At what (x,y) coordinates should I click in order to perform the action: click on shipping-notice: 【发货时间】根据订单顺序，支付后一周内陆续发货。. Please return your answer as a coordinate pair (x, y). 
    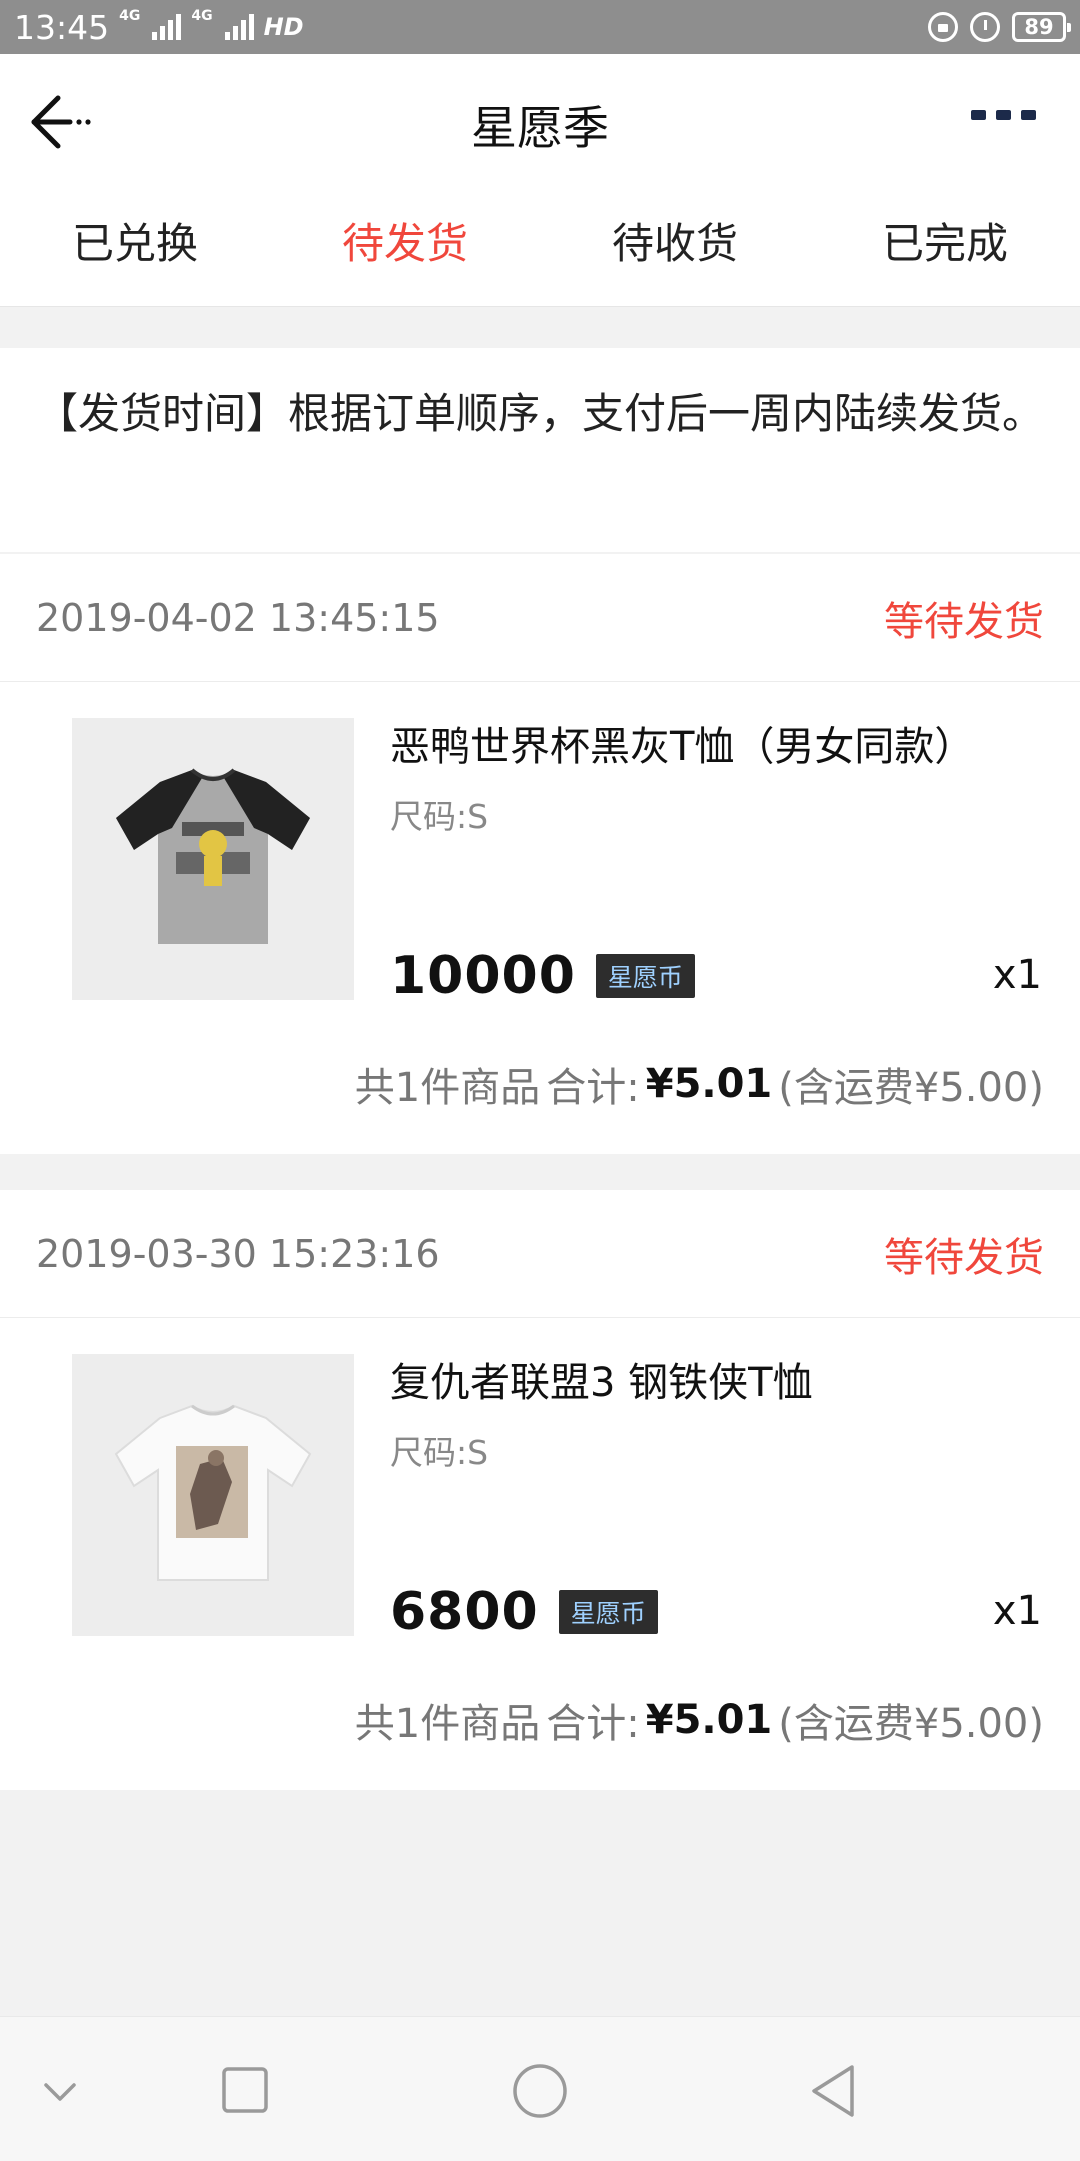
    Looking at the image, I should click on (540, 450).